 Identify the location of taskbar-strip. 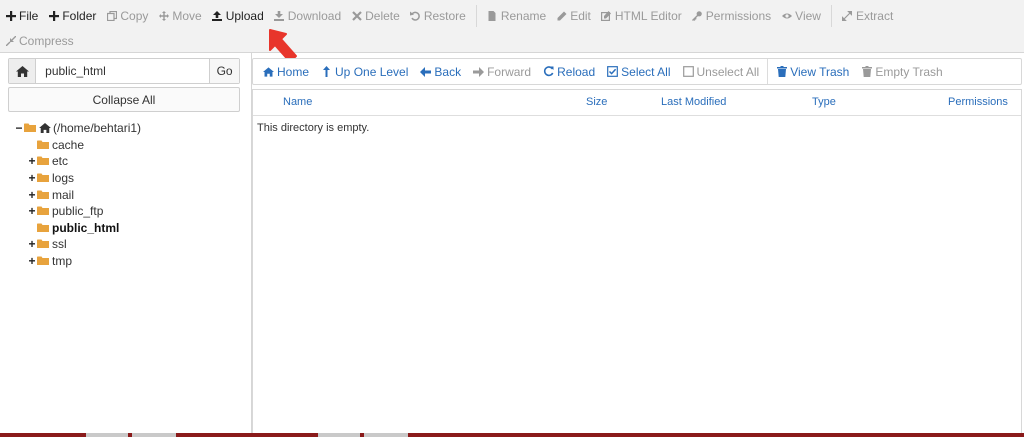
(512, 435).